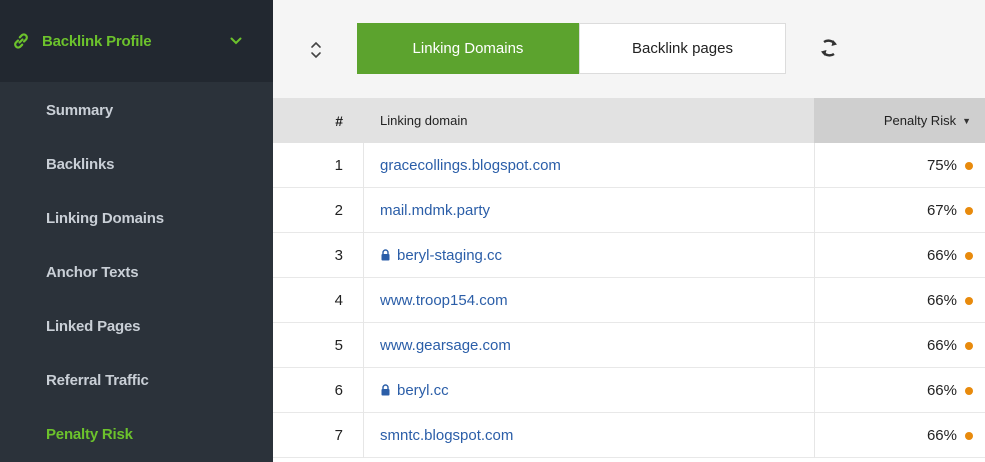 The width and height of the screenshot is (985, 462). I want to click on table-row: 4 www.troop154.com 66%, so click(629, 300).